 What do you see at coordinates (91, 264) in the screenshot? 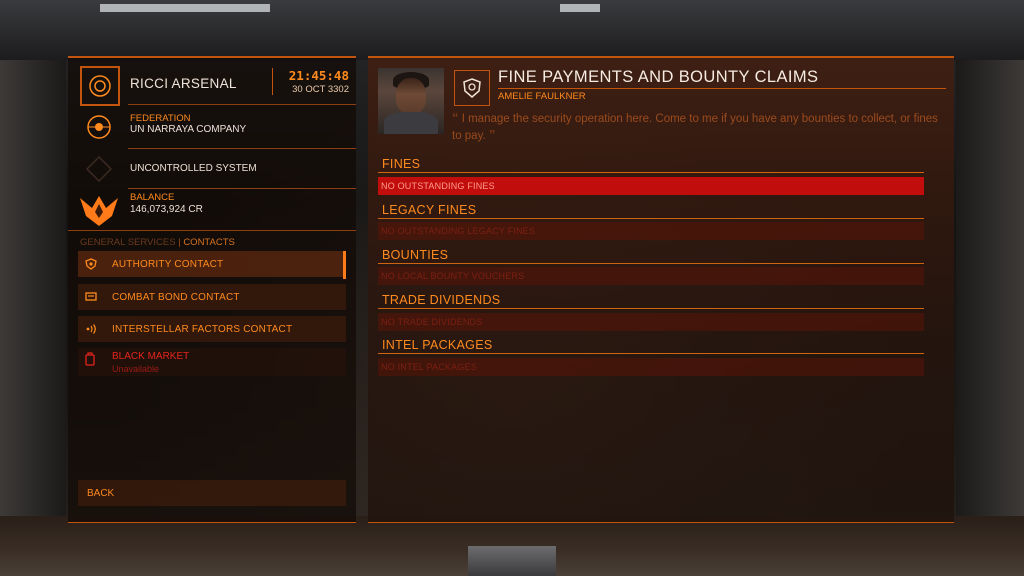
I see `authority-icon` at bounding box center [91, 264].